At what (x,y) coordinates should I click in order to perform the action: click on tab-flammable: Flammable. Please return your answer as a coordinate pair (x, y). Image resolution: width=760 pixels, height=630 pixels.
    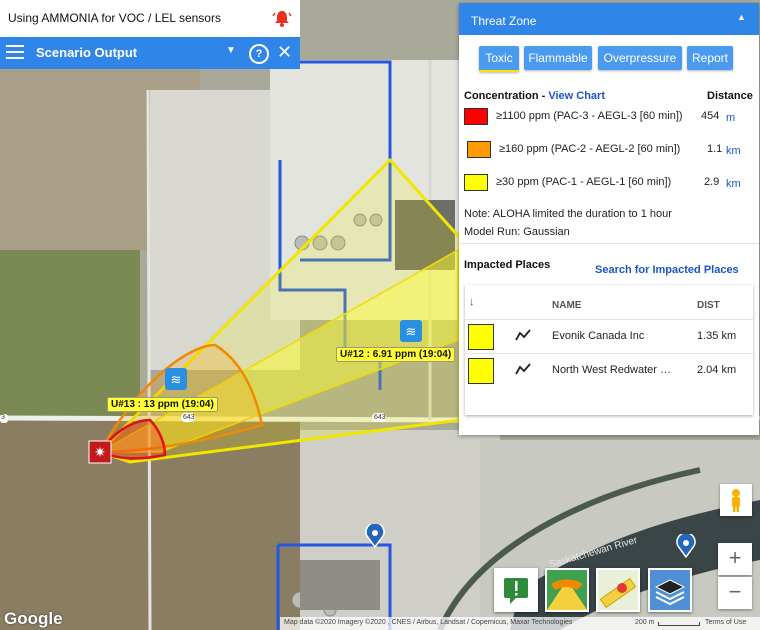
    Looking at the image, I should click on (558, 58).